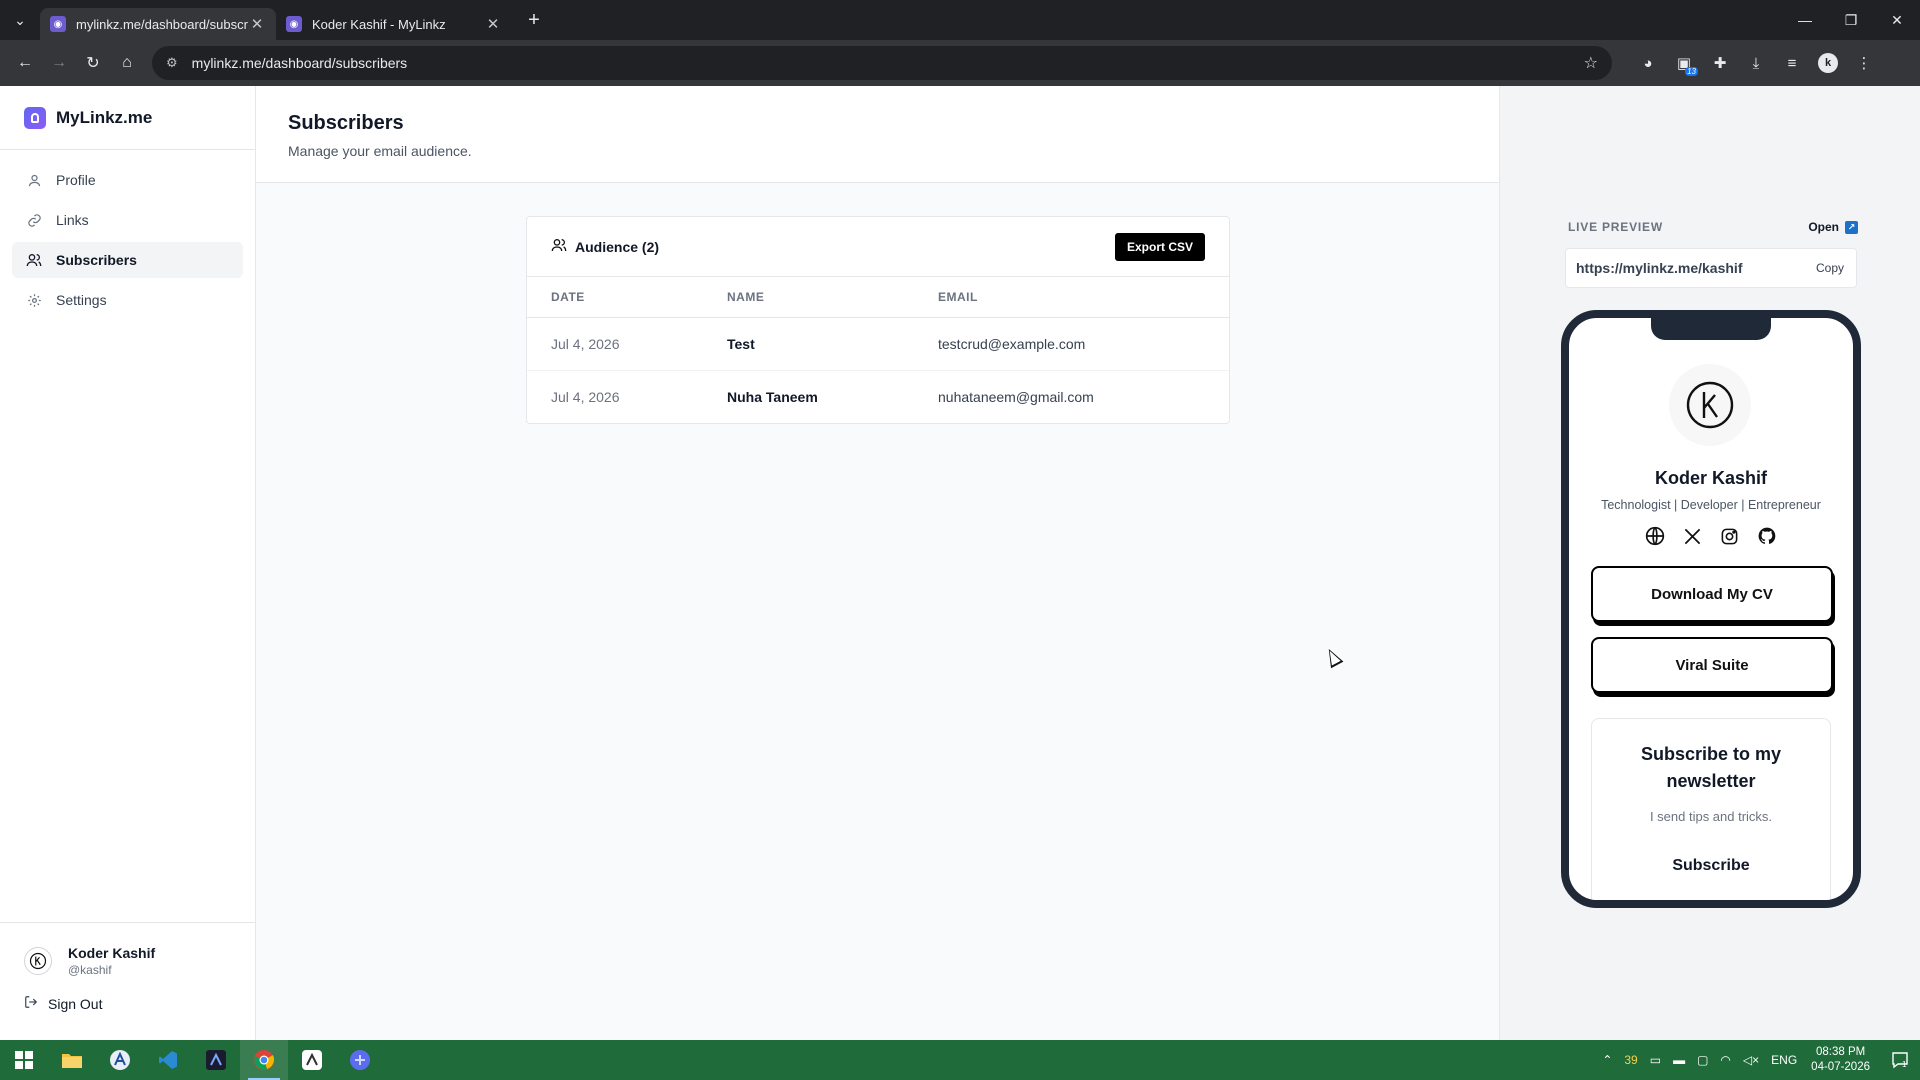  I want to click on sidebar-item-links: Links, so click(127, 220).